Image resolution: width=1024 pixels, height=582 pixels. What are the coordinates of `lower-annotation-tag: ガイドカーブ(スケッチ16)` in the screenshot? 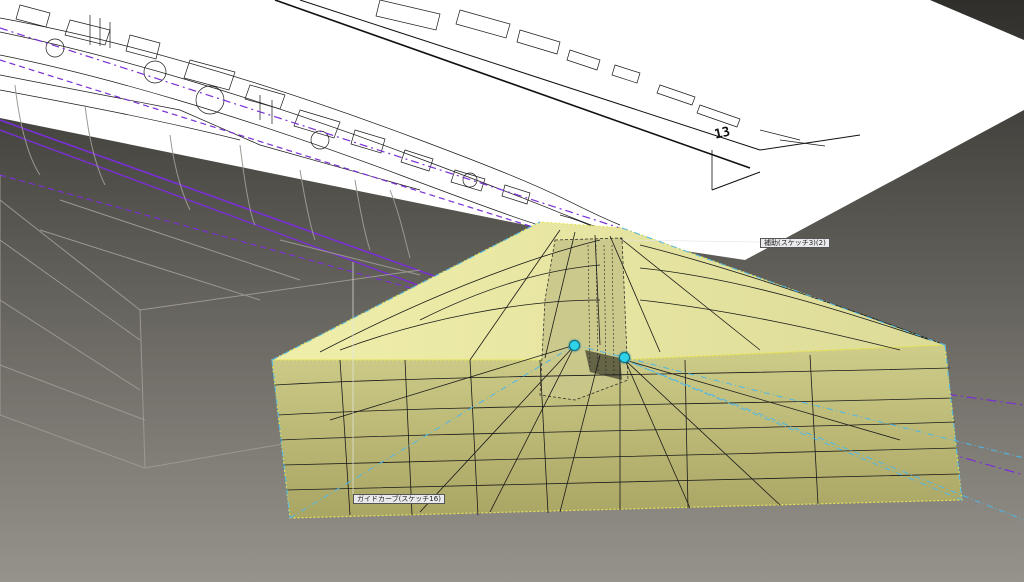 It's located at (399, 499).